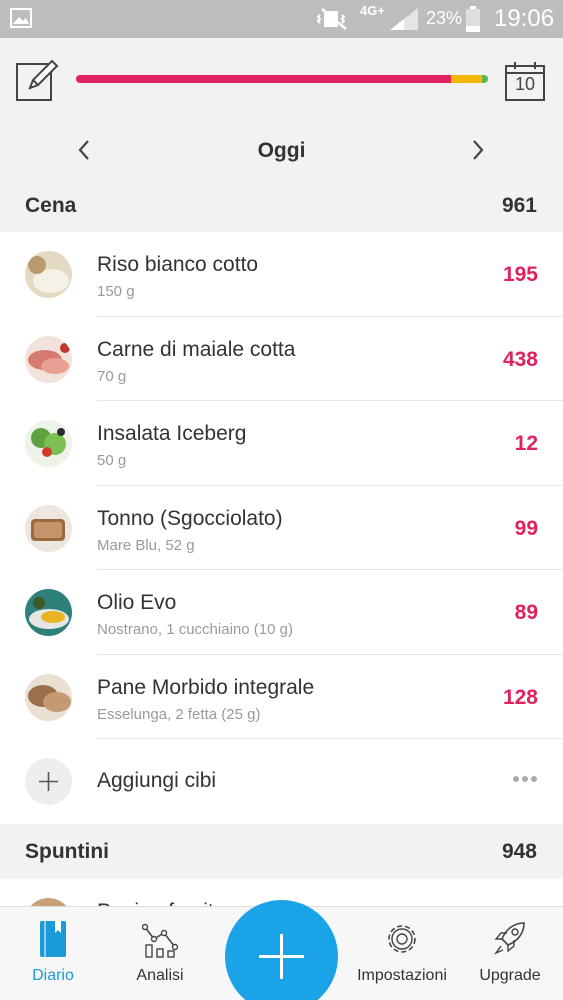 This screenshot has width=563, height=1000. Describe the element at coordinates (190, 518) in the screenshot. I see `food-title: Tonno (Sgocciolato)` at that location.